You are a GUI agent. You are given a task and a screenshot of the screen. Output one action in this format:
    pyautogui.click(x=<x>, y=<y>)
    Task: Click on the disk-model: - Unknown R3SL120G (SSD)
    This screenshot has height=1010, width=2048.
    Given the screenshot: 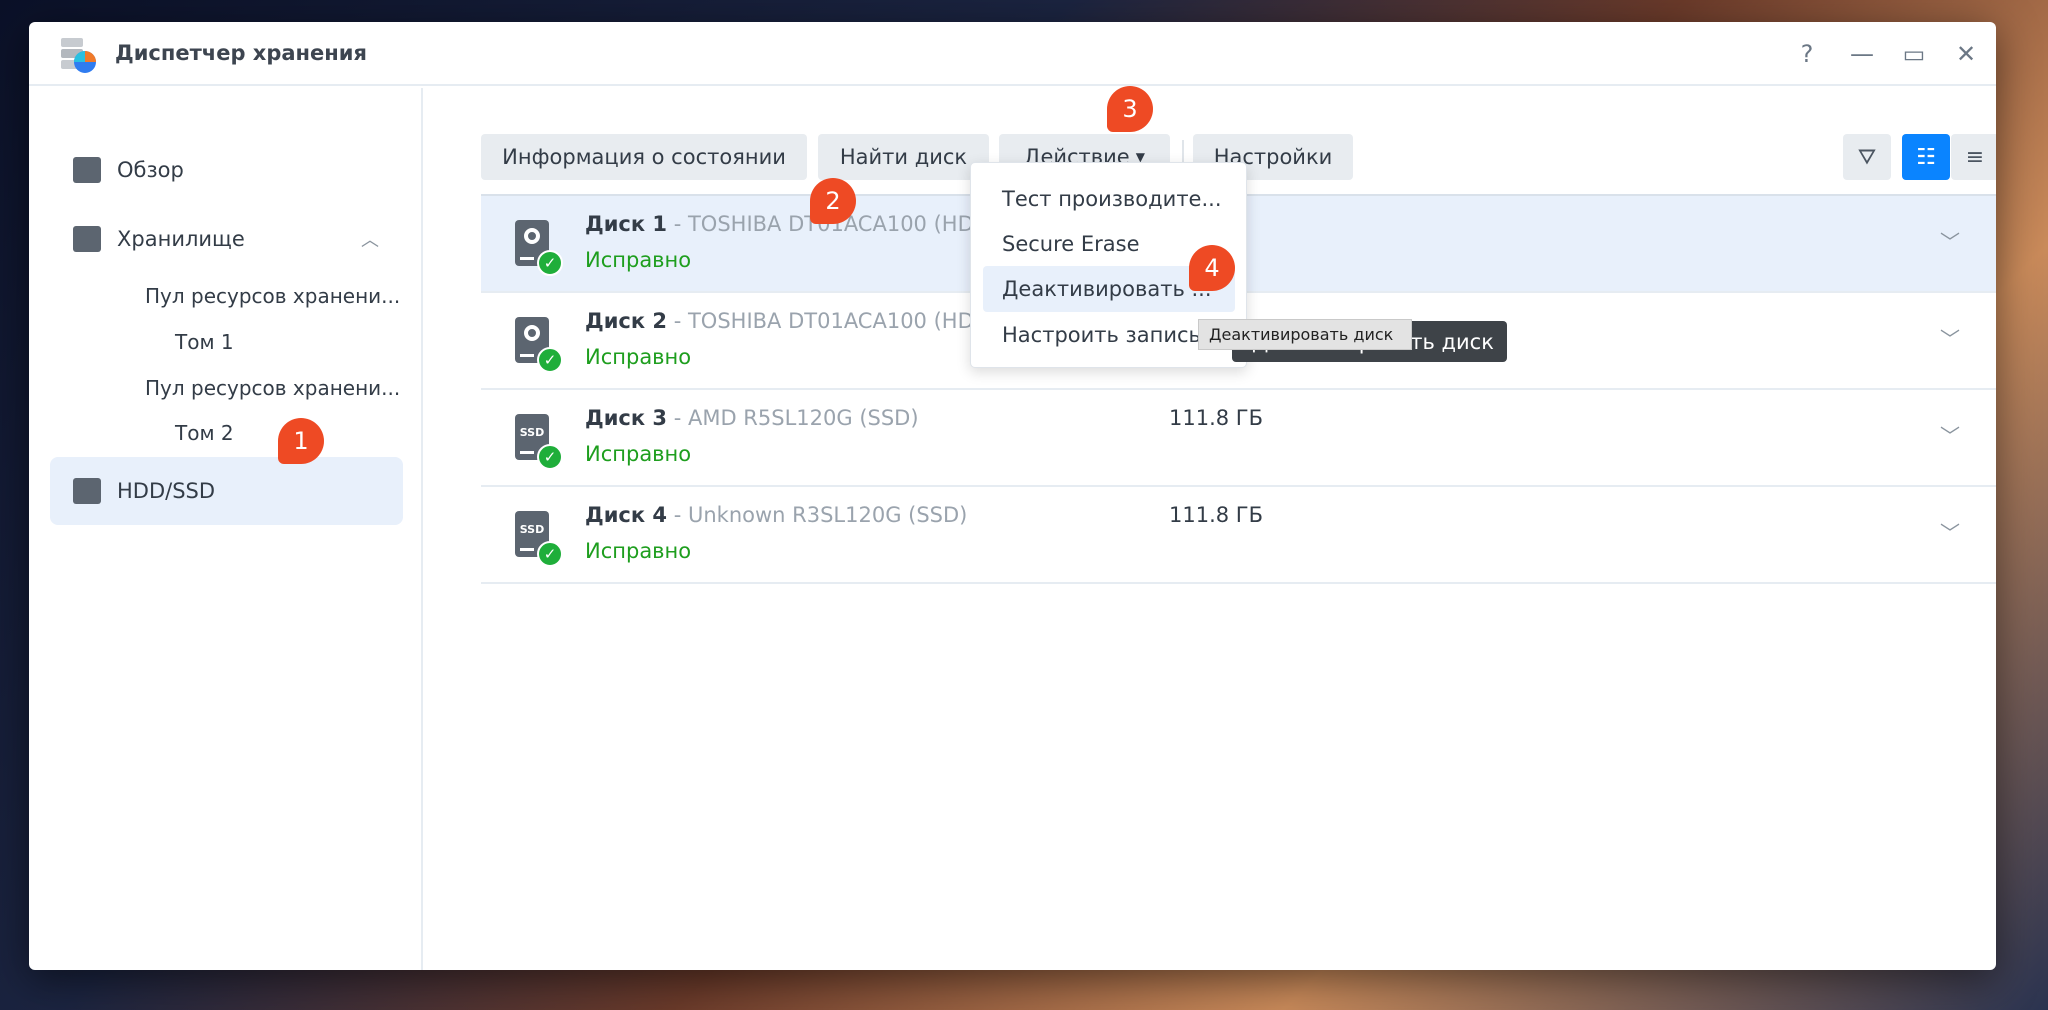 What is the action you would take?
    pyautogui.click(x=817, y=515)
    